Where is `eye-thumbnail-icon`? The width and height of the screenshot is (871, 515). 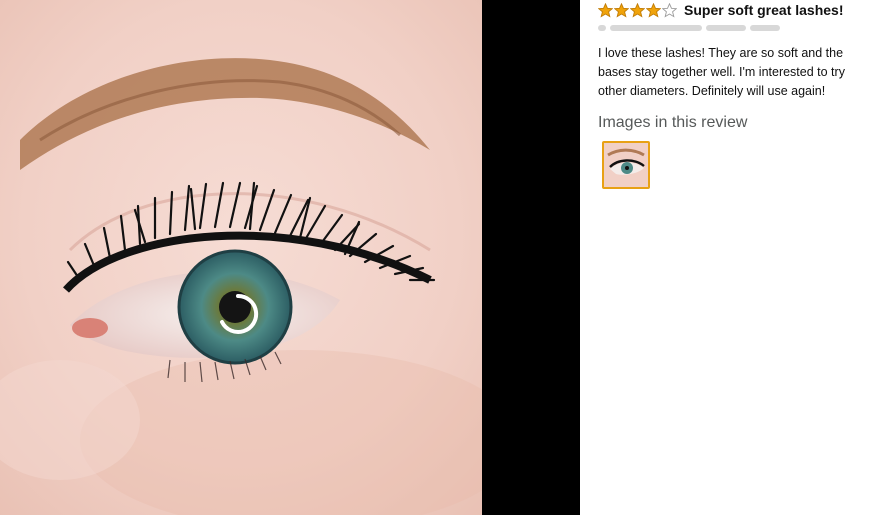
eye-thumbnail-icon is located at coordinates (626, 165).